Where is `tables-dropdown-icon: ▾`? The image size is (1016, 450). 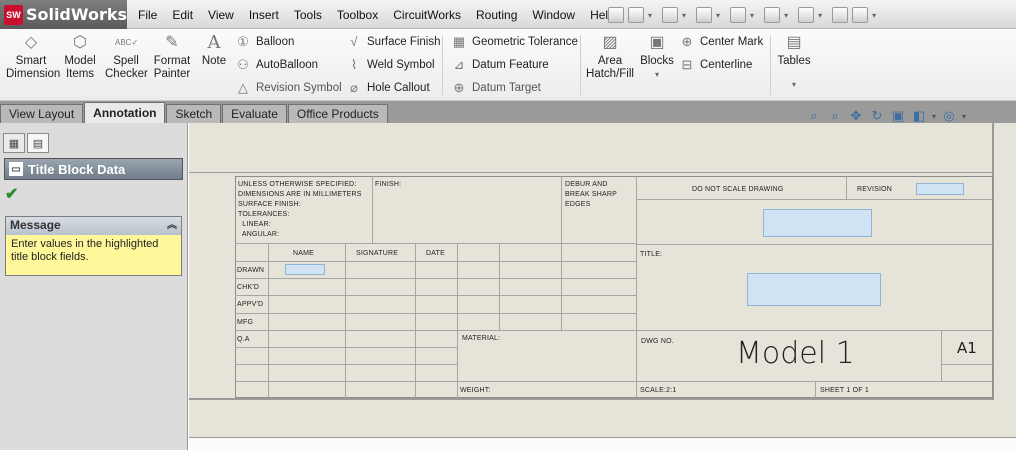
tables-dropdown-icon: ▾ is located at coordinates (794, 84).